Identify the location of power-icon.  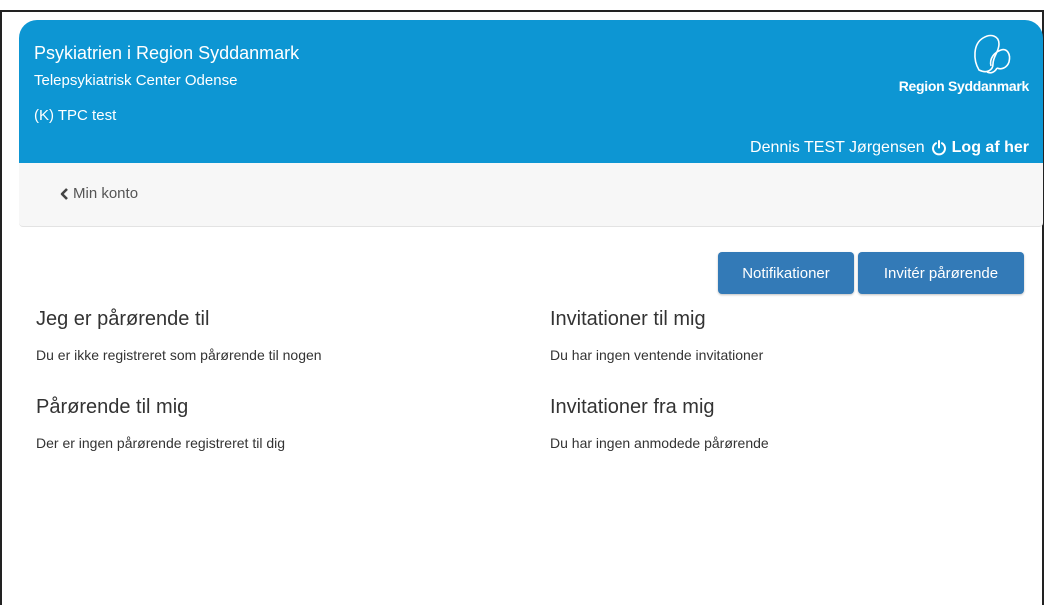
(938, 148).